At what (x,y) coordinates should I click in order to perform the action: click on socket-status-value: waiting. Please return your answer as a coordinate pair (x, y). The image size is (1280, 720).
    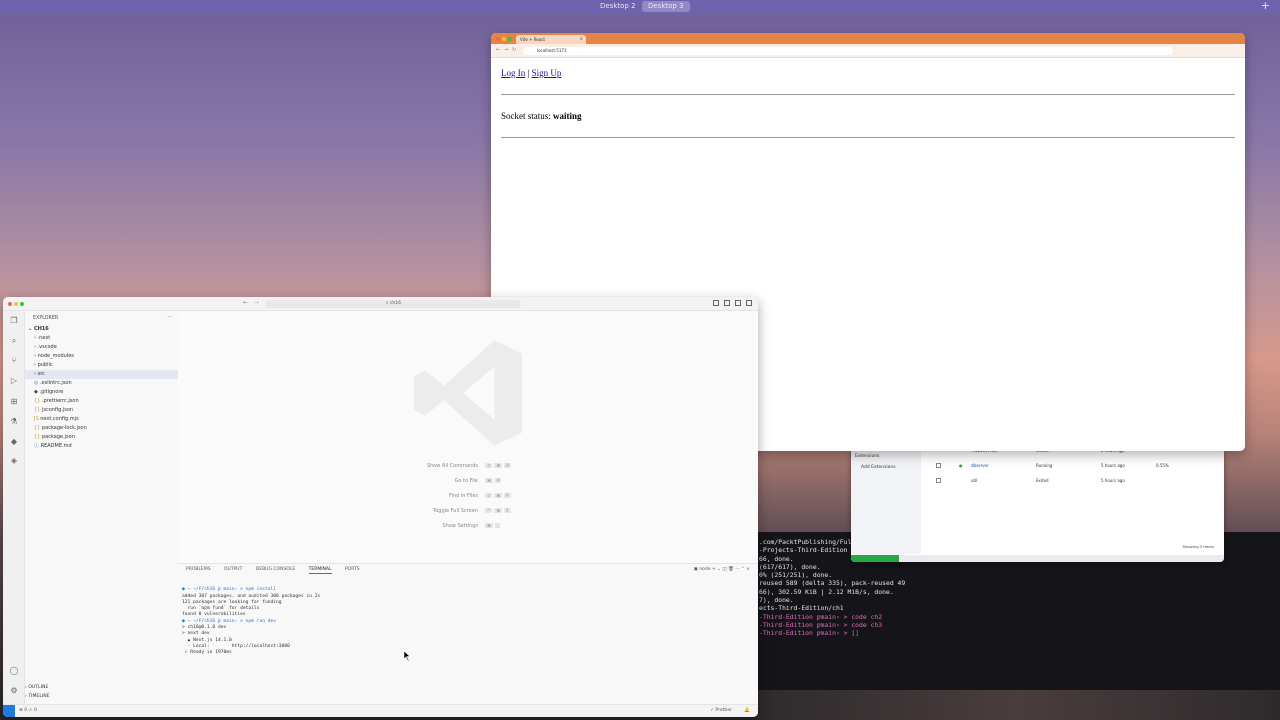
    Looking at the image, I should click on (567, 116).